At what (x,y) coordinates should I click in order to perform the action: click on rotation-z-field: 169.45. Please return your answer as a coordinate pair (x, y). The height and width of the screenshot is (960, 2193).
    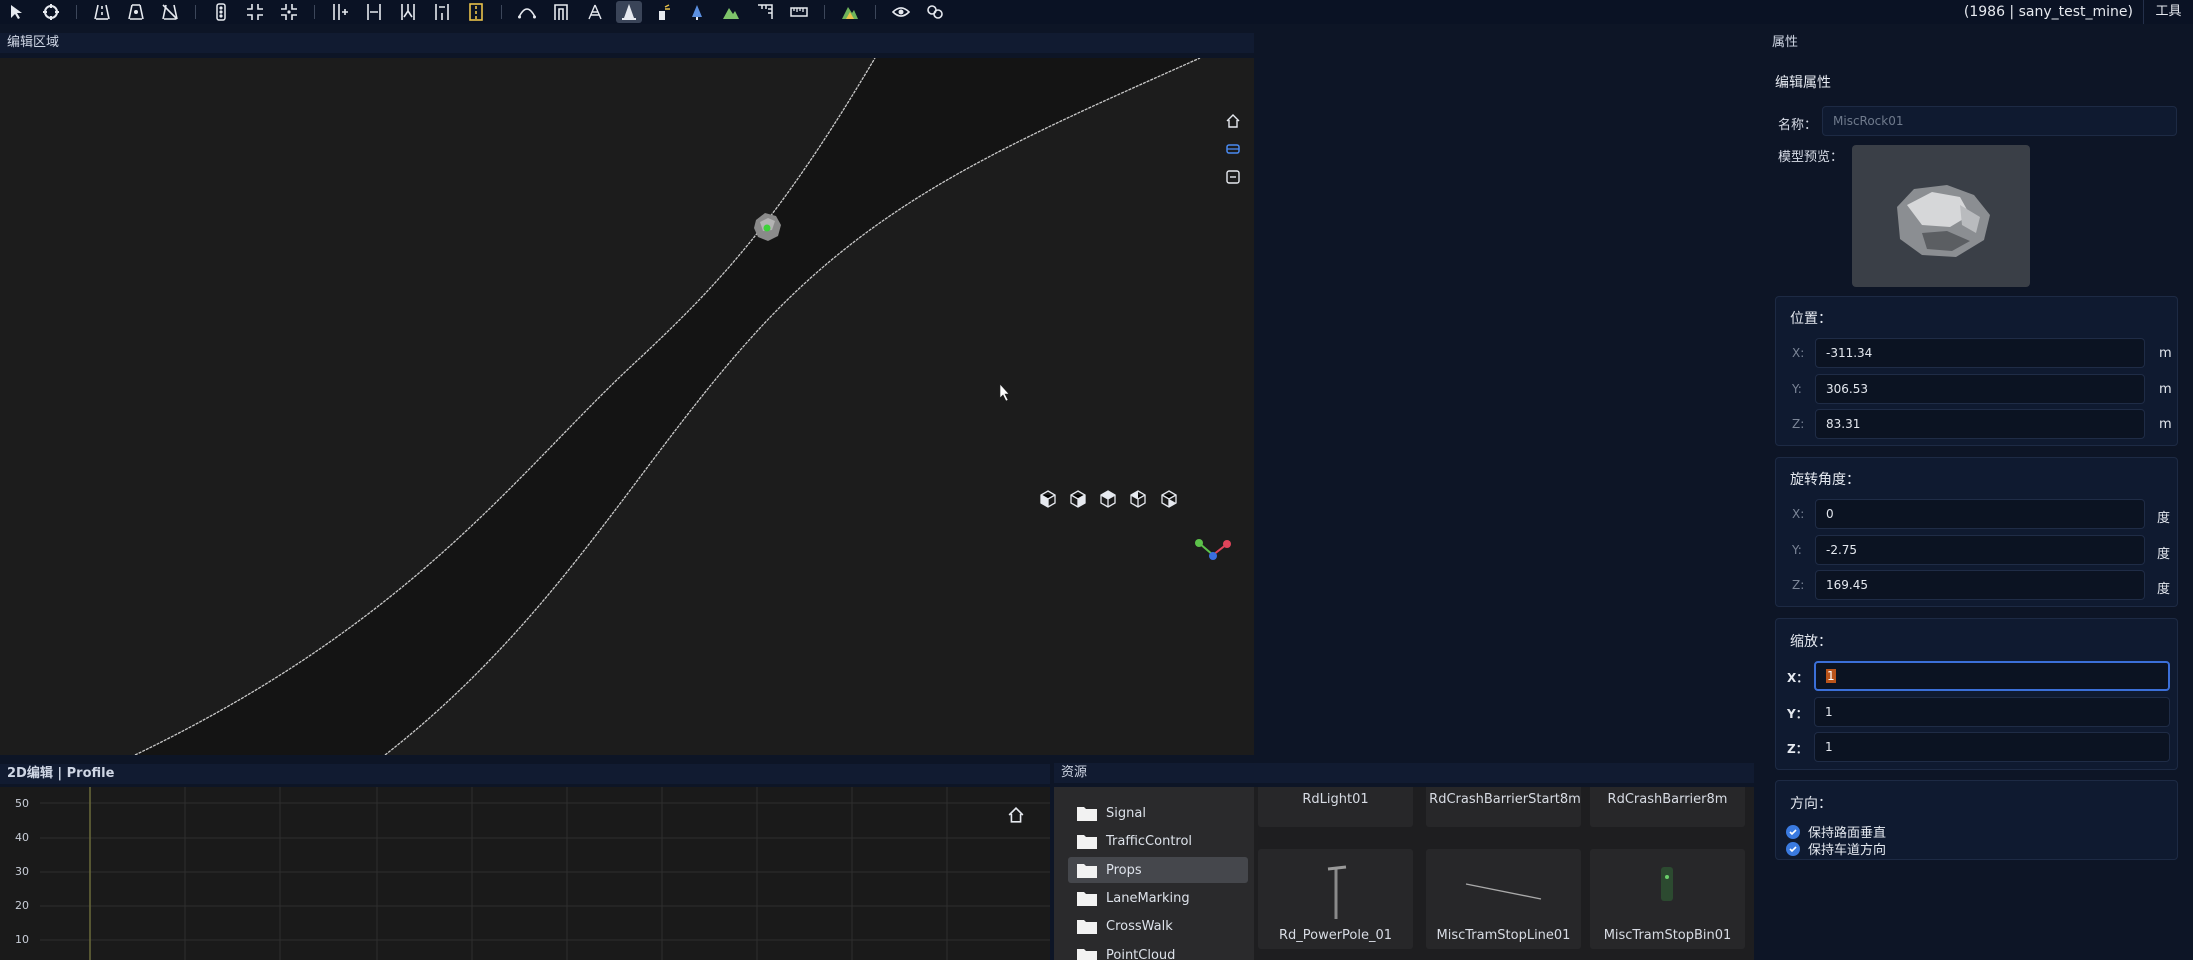
    Looking at the image, I should click on (1980, 585).